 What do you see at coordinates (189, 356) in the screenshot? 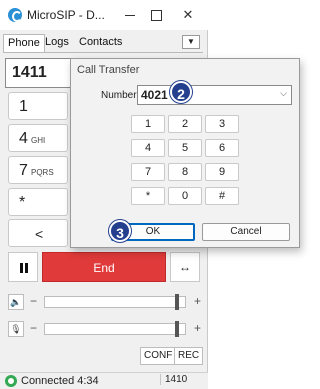
I see `record-button: REC` at bounding box center [189, 356].